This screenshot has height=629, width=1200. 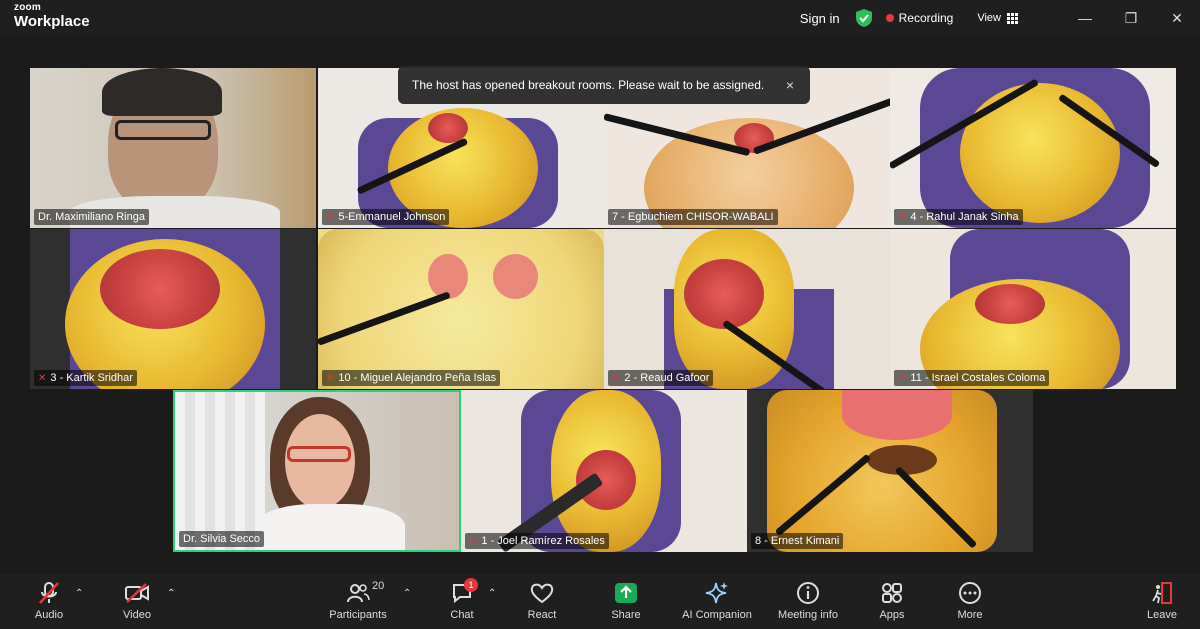 I want to click on security-shield-icon, so click(x=863, y=18).